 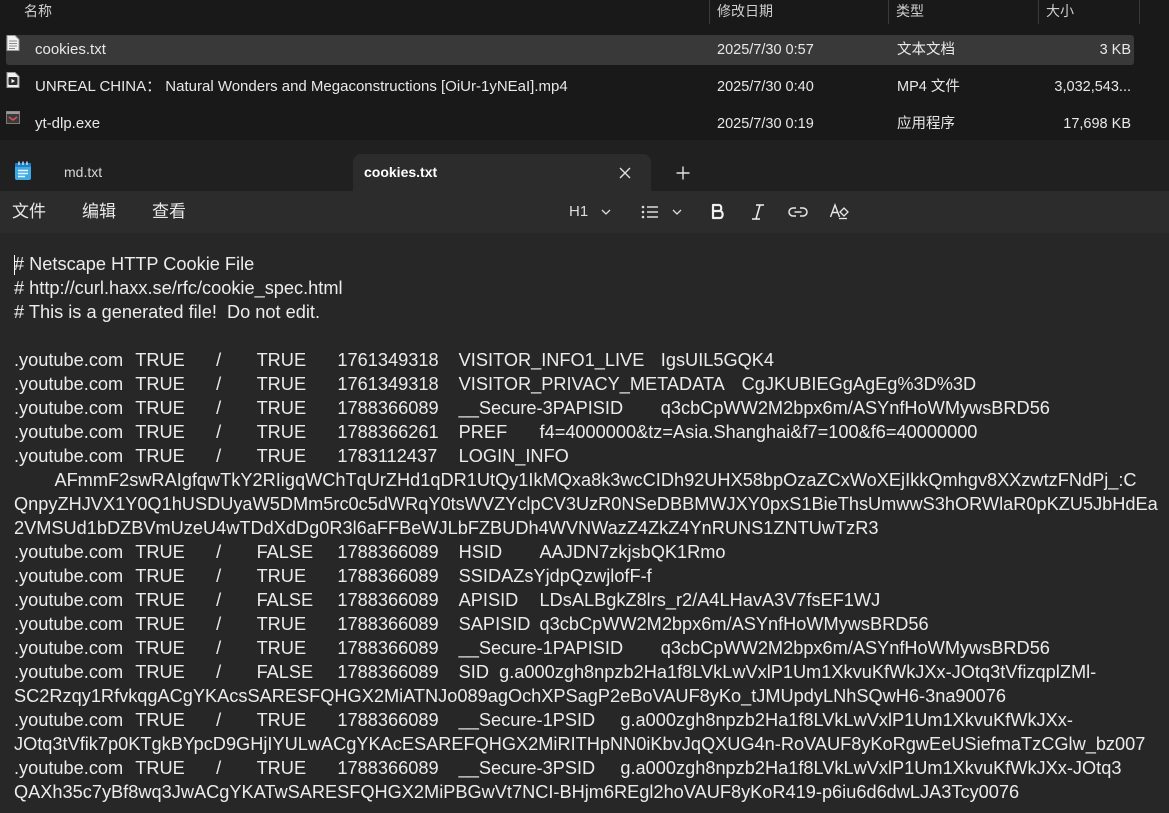 What do you see at coordinates (765, 124) in the screenshot?
I see `file-date: 2025/7/30 0:19` at bounding box center [765, 124].